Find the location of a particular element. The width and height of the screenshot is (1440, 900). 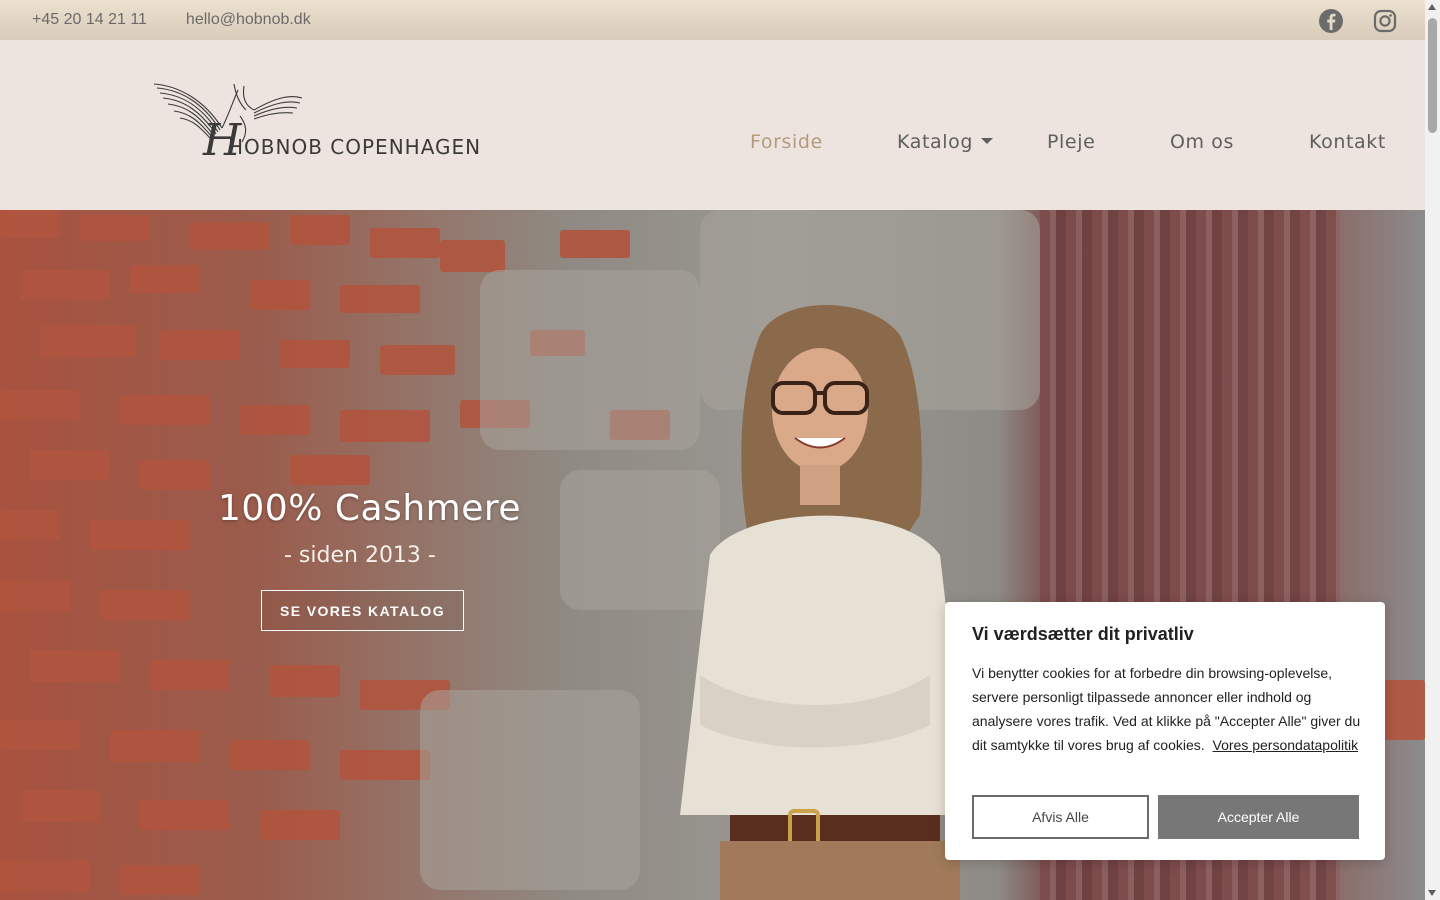

social-links is located at coordinates (1358, 21).